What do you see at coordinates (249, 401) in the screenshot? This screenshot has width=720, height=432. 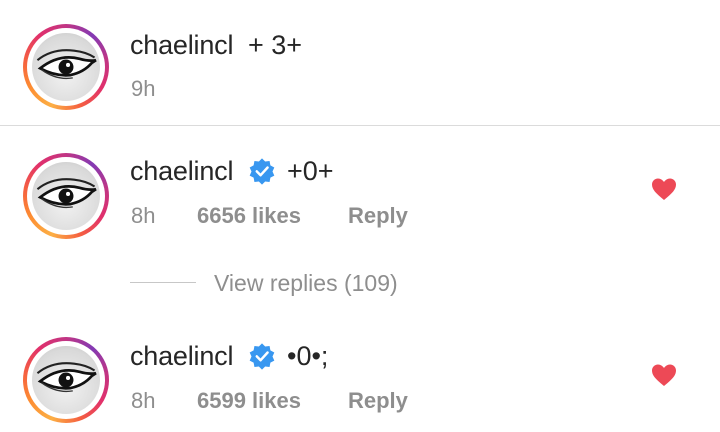 I see `comment-likes: 6599 likes` at bounding box center [249, 401].